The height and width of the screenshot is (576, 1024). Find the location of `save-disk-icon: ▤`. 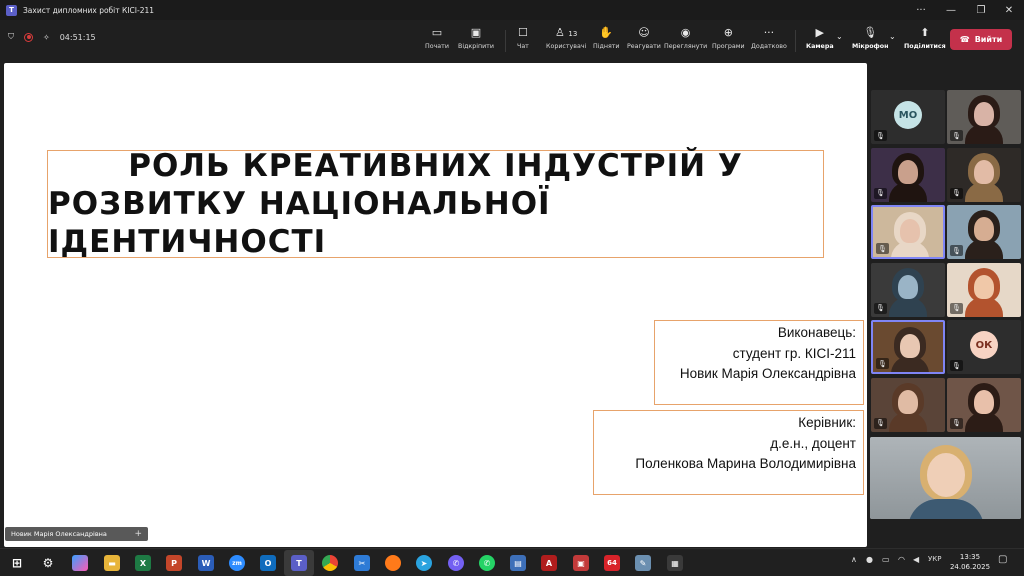

save-disk-icon: ▤ is located at coordinates (518, 563).